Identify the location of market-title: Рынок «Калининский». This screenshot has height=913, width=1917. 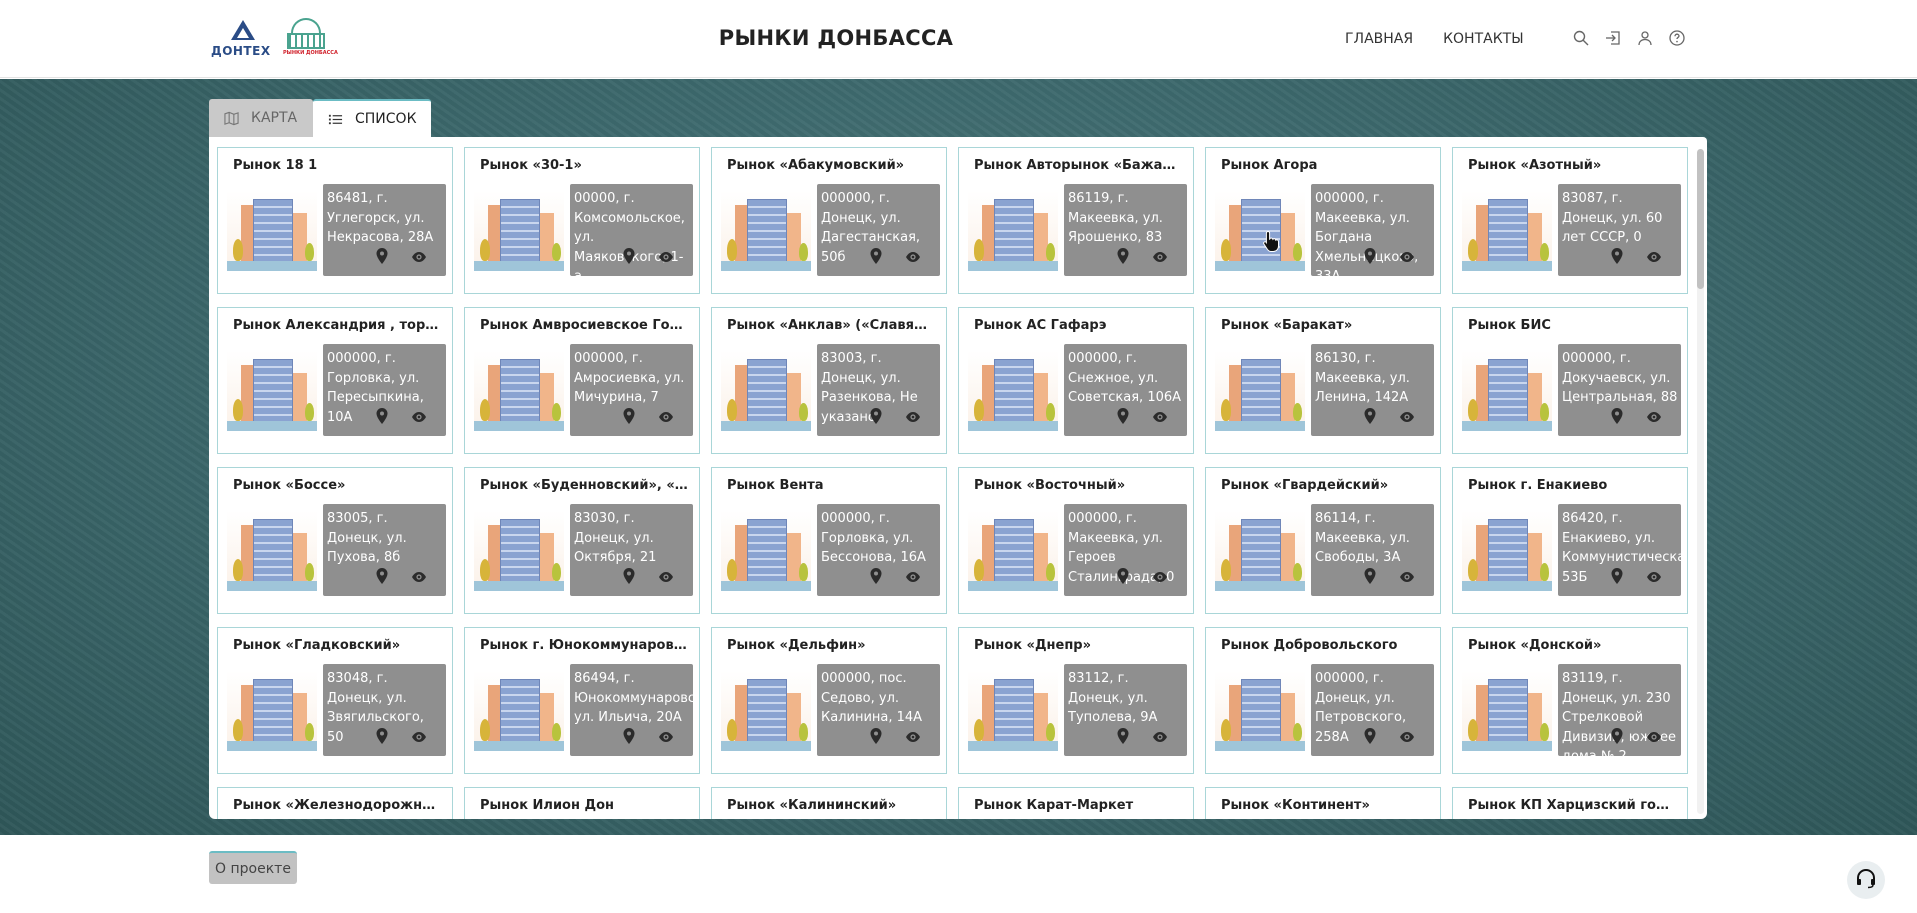
(831, 805).